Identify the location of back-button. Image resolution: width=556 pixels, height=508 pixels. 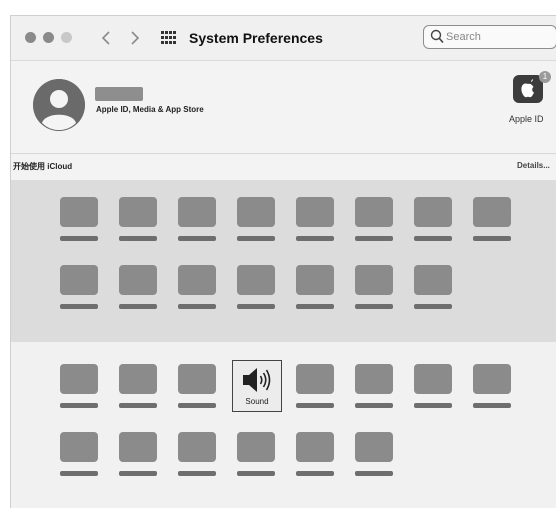
(107, 38).